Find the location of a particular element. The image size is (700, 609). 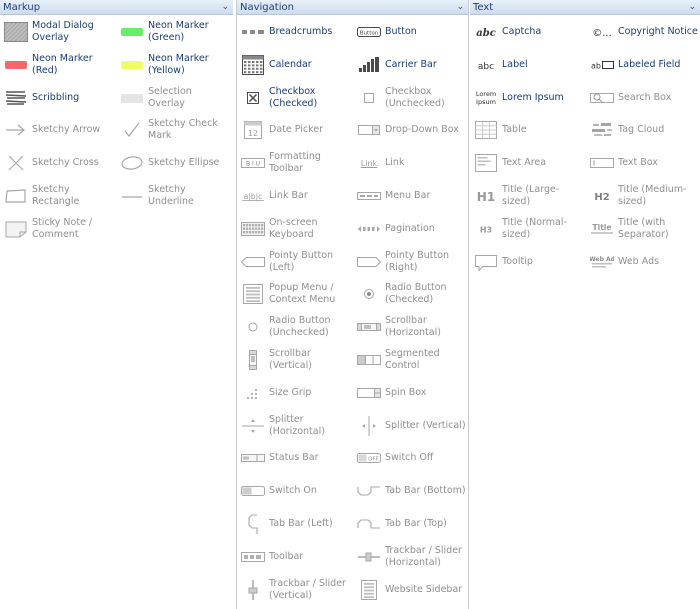

navigation-item-menu-bar: Menu Bar is located at coordinates (411, 195).